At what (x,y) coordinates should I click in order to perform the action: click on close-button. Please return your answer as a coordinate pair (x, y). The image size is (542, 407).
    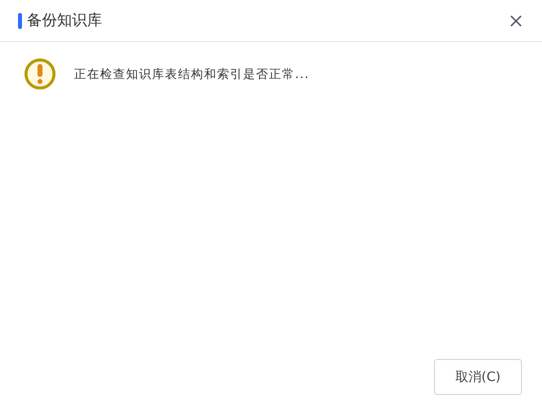
    Looking at the image, I should click on (516, 20).